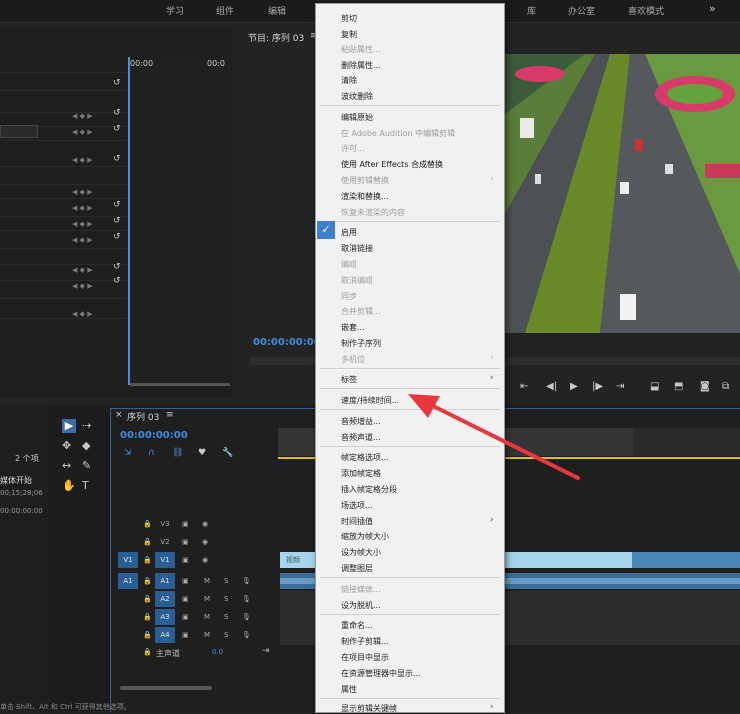 This screenshot has width=740, height=714. Describe the element at coordinates (85, 485) in the screenshot. I see `type-icon: T` at that location.